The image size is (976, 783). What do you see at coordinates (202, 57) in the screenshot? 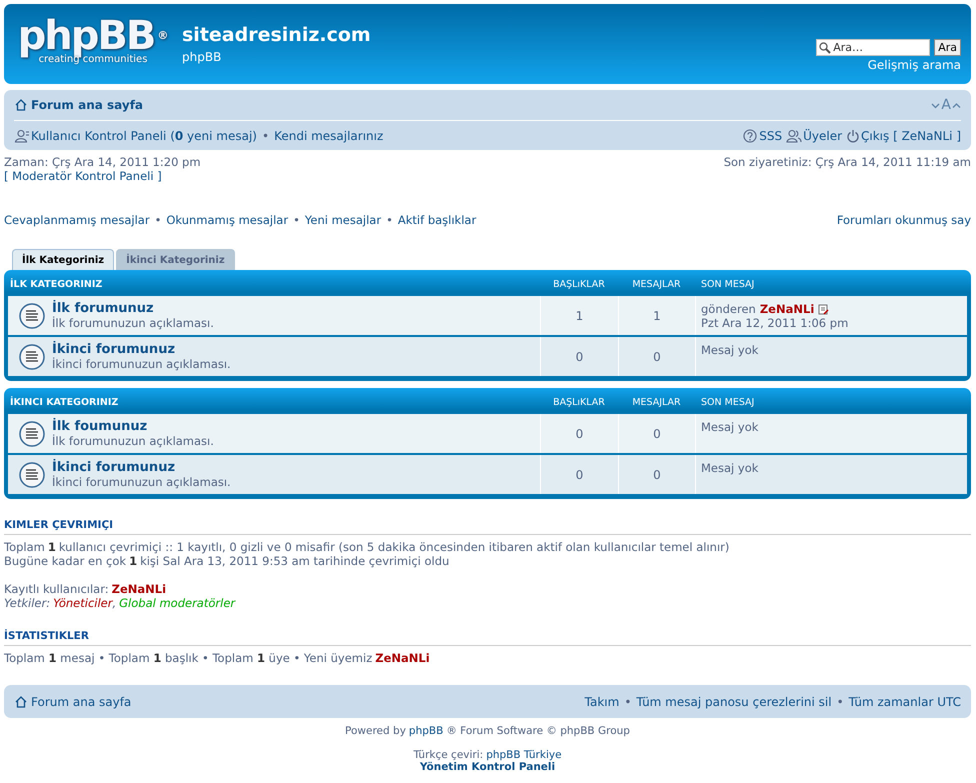
I see `site-description: phpBB` at bounding box center [202, 57].